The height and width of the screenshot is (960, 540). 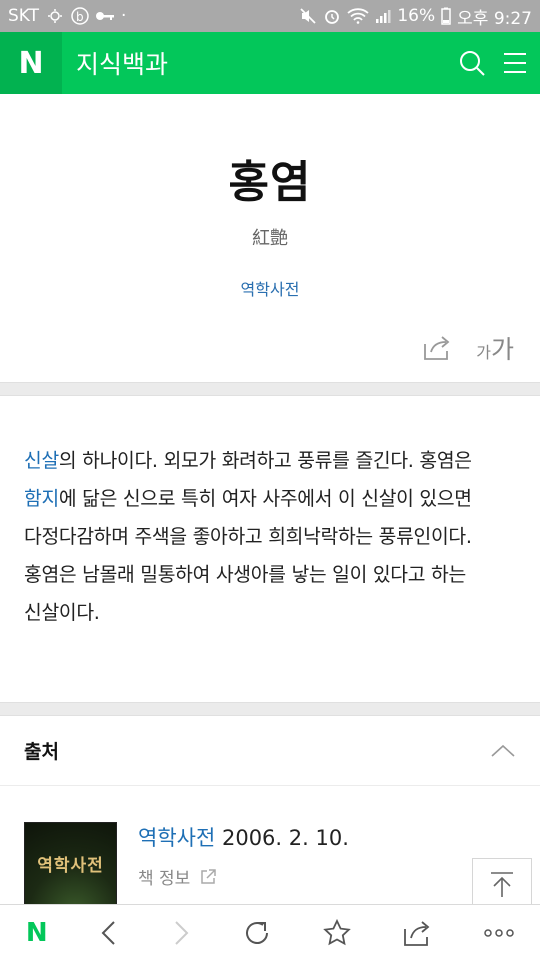 I want to click on book-info-link: 책 정보, so click(x=243, y=876).